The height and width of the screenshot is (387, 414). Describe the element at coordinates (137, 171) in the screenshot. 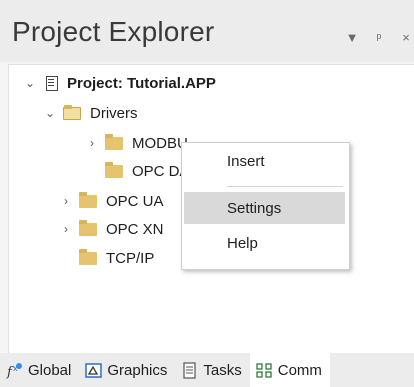

I see `tree-node-opc-da: OPC DA` at that location.